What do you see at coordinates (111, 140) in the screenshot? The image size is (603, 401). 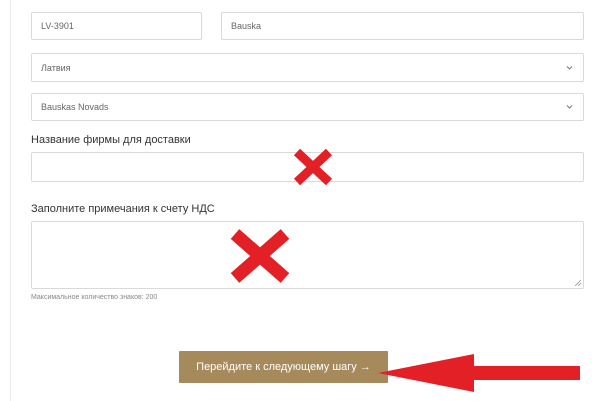 I see `company-name-label: Название фирмы для доставки` at bounding box center [111, 140].